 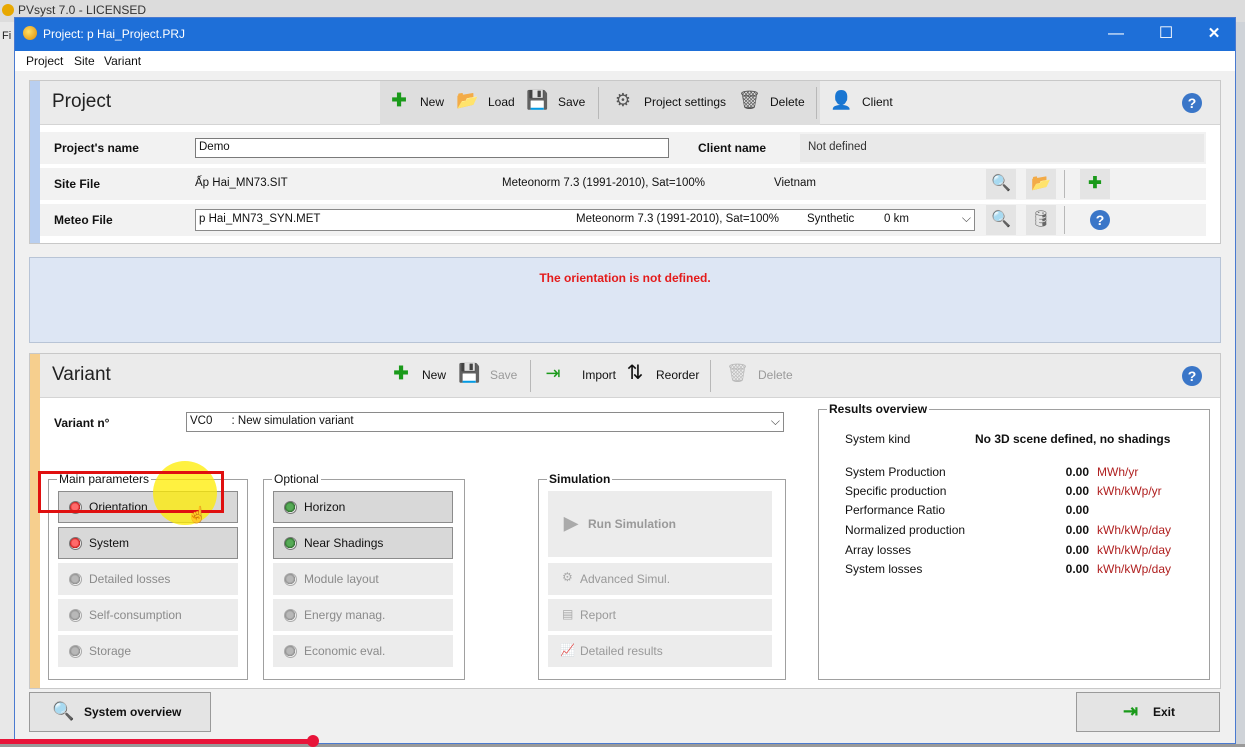 What do you see at coordinates (1116, 34) in the screenshot?
I see `minimize-button: —` at bounding box center [1116, 34].